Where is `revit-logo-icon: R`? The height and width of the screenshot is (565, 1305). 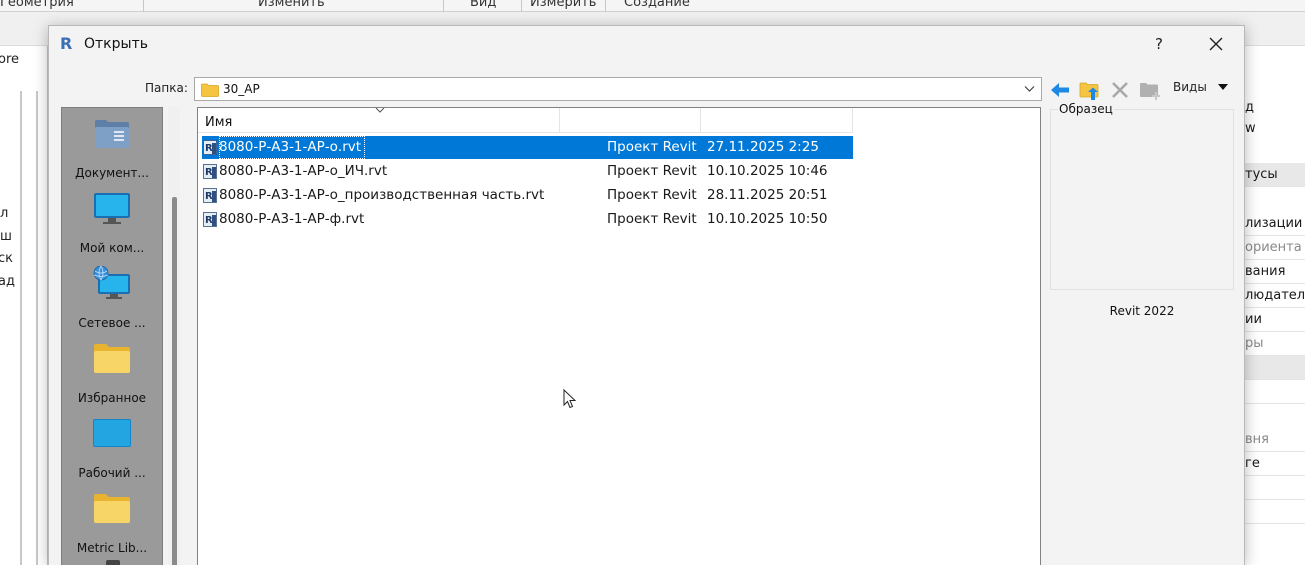 revit-logo-icon: R is located at coordinates (66, 43).